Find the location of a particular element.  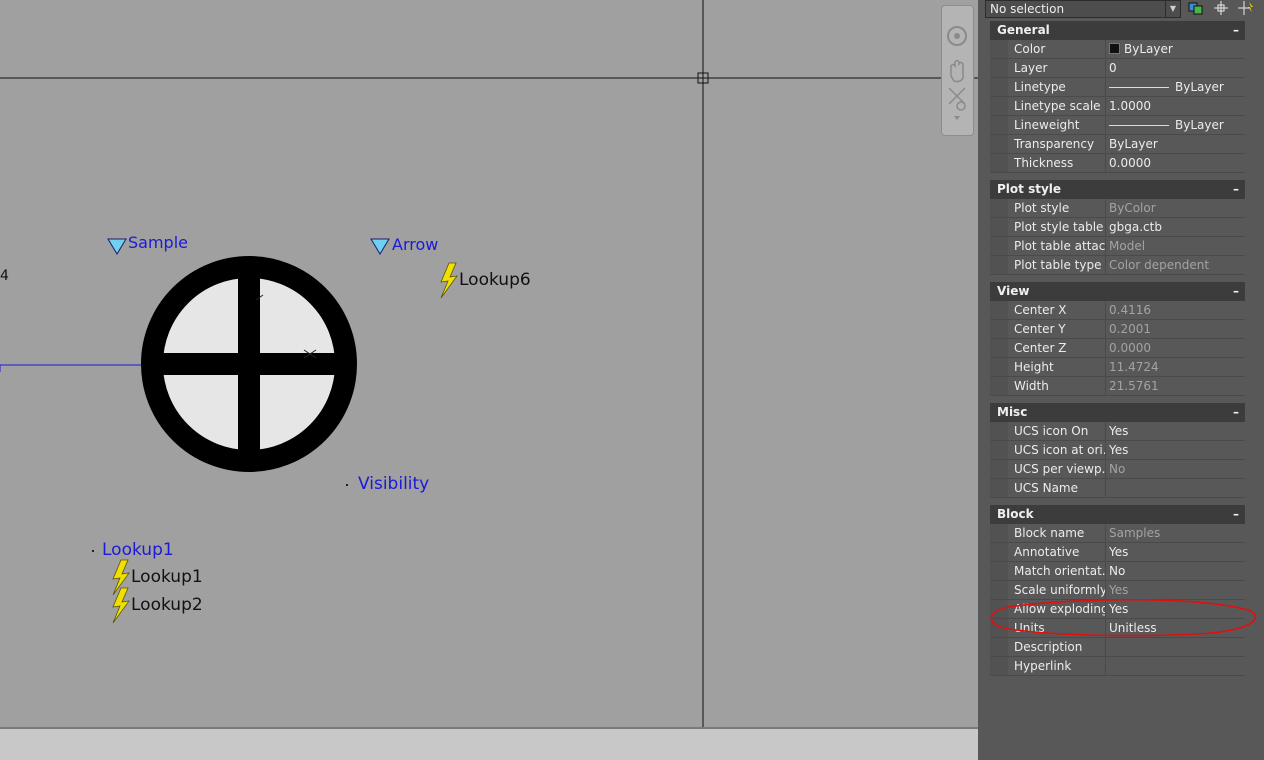

nav-dropdown-icon is located at coordinates (957, 118).